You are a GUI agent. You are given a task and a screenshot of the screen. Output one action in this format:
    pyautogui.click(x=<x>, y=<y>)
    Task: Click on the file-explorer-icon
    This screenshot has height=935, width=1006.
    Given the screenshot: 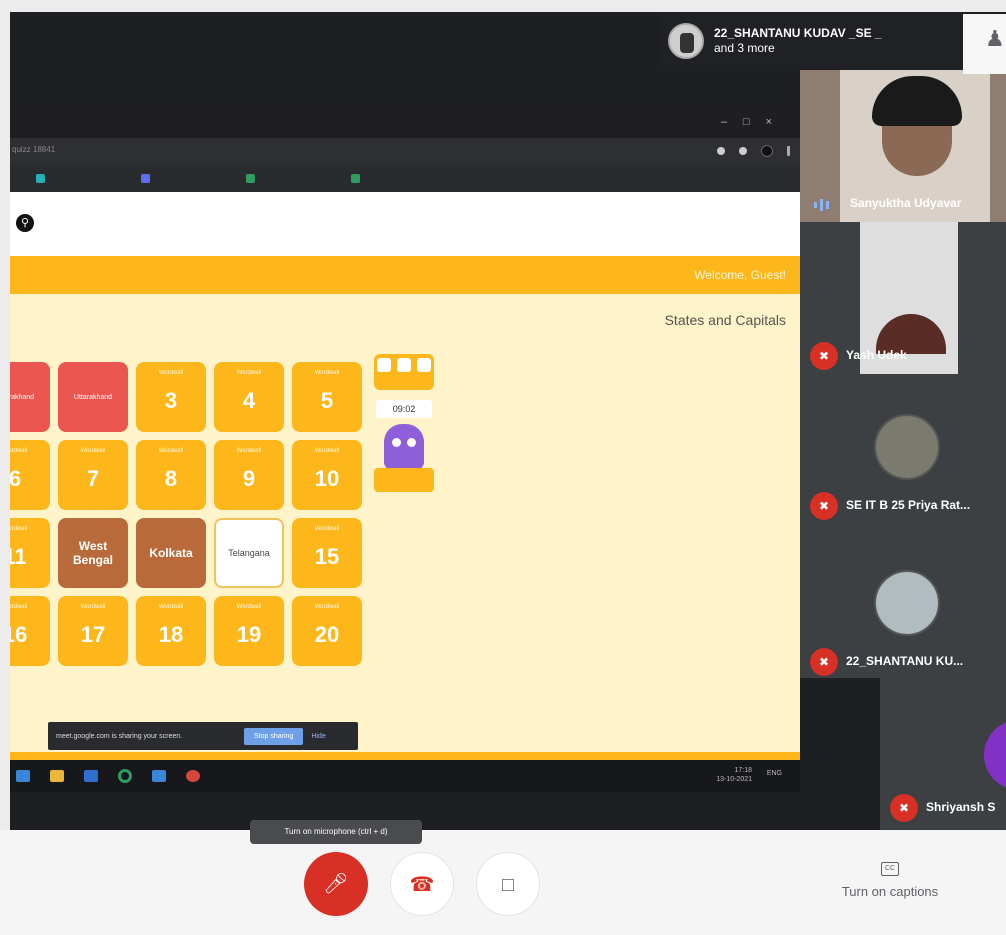 What is the action you would take?
    pyautogui.click(x=57, y=776)
    